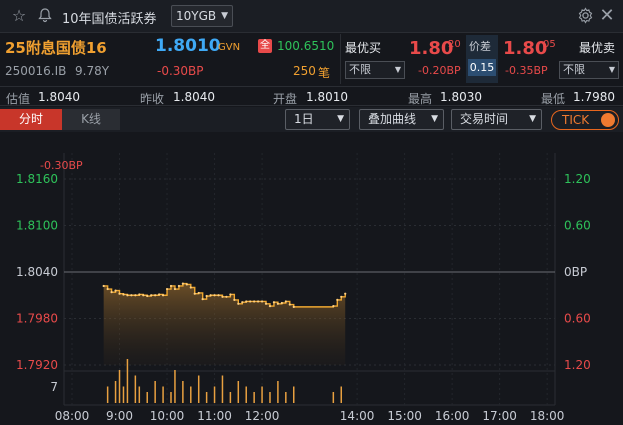 The image size is (623, 425). What do you see at coordinates (285, 99) in the screenshot?
I see `open-label: 开盘` at bounding box center [285, 99].